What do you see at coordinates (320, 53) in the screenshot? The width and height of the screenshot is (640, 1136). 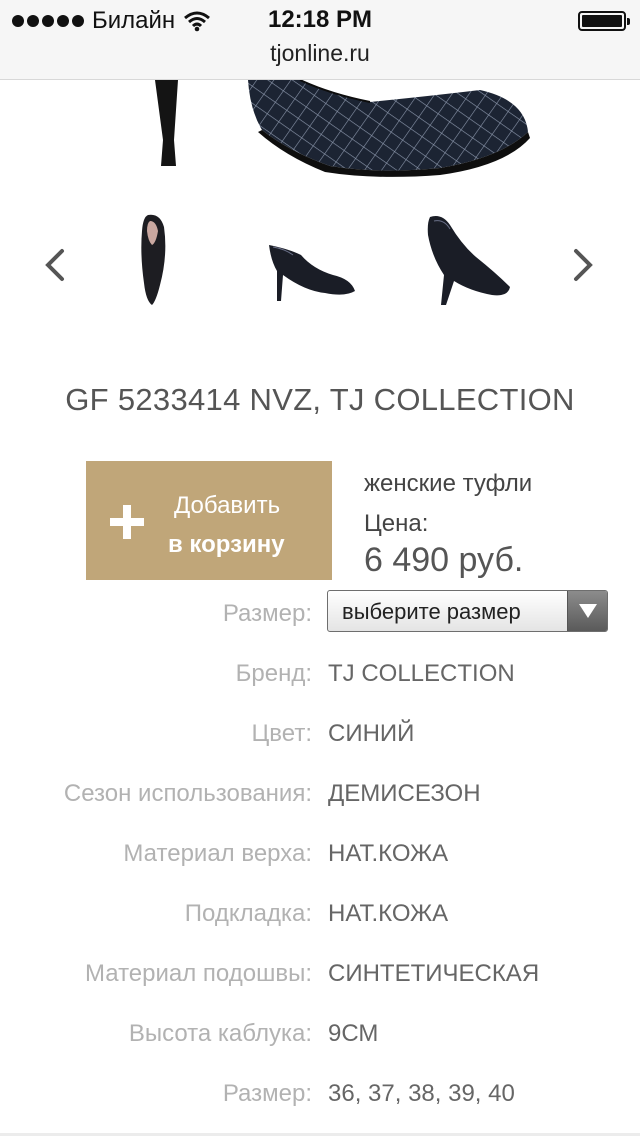 I see `address-bar-url: tjonline.ru` at bounding box center [320, 53].